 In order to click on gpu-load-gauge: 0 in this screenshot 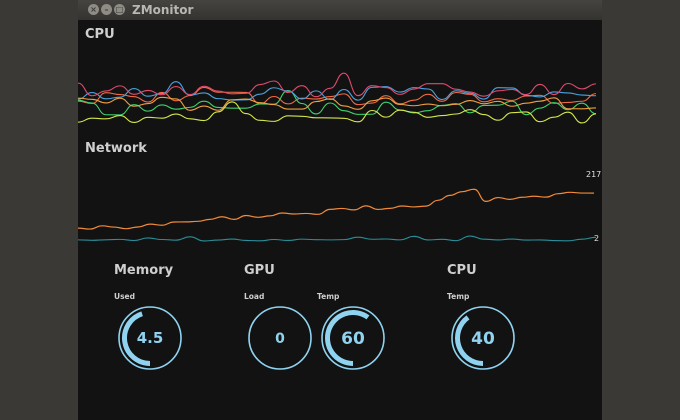, I will do `click(280, 338)`.